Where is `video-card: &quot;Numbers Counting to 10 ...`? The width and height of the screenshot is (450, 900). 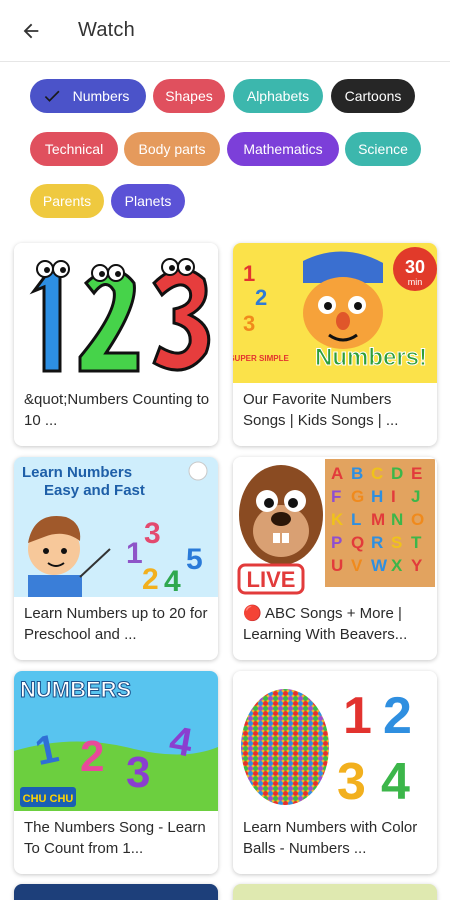 video-card: &quot;Numbers Counting to 10 ... is located at coordinates (116, 344).